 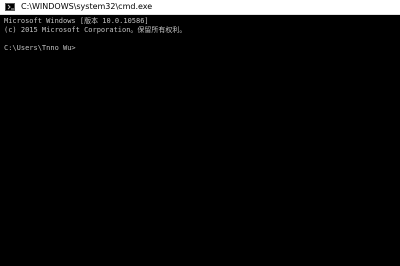 What do you see at coordinates (40, 48) in the screenshot?
I see `console-prompt: C:\Users\Tnno Wu>` at bounding box center [40, 48].